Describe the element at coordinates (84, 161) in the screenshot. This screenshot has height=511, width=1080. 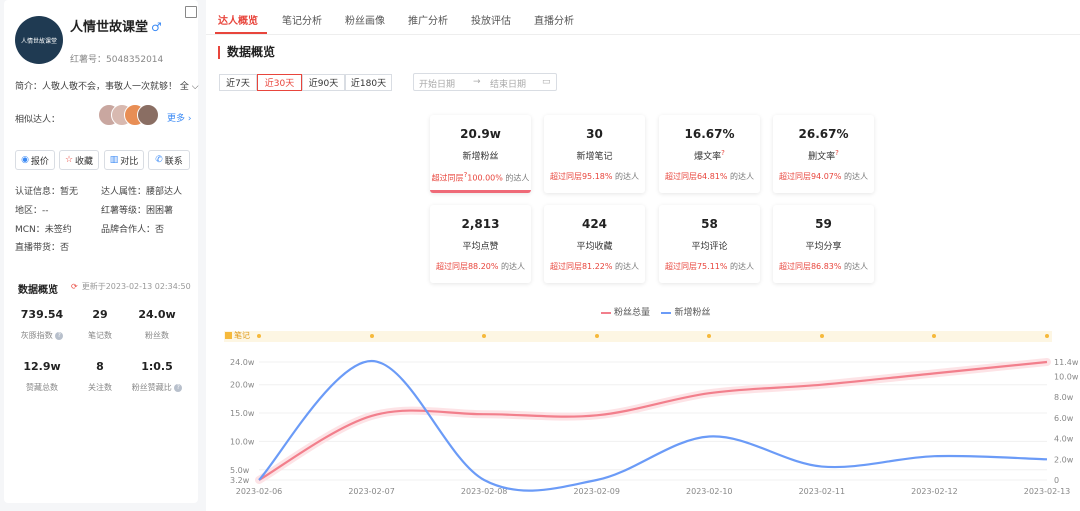
I see `favorite-label: 收藏` at that location.